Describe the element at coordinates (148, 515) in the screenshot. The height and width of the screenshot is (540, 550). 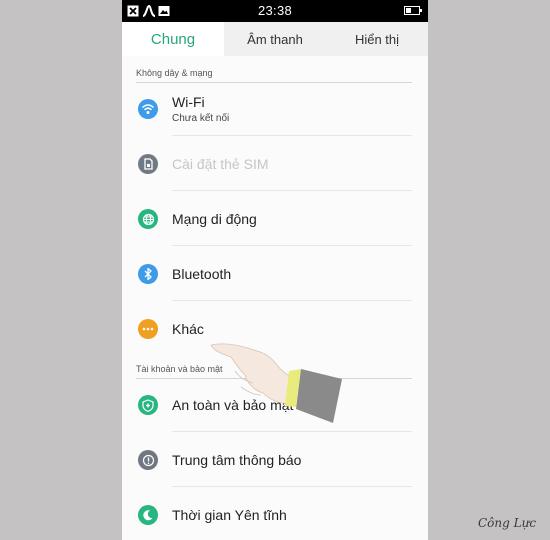
I see `moon-icon` at that location.